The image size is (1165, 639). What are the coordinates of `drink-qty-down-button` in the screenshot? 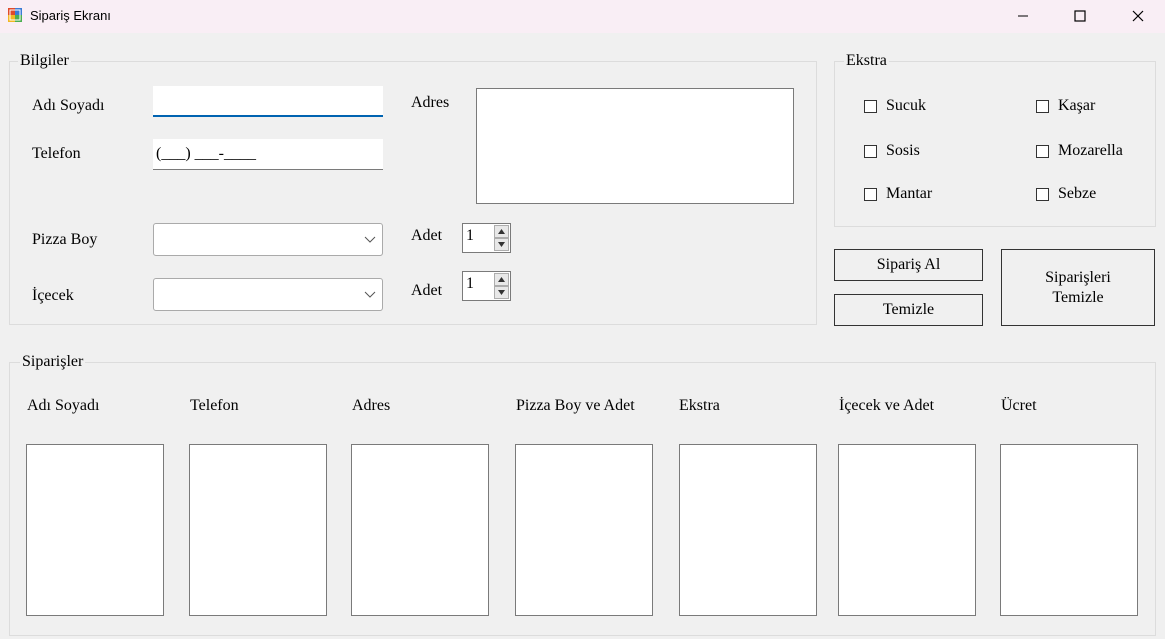 It's located at (501, 292).